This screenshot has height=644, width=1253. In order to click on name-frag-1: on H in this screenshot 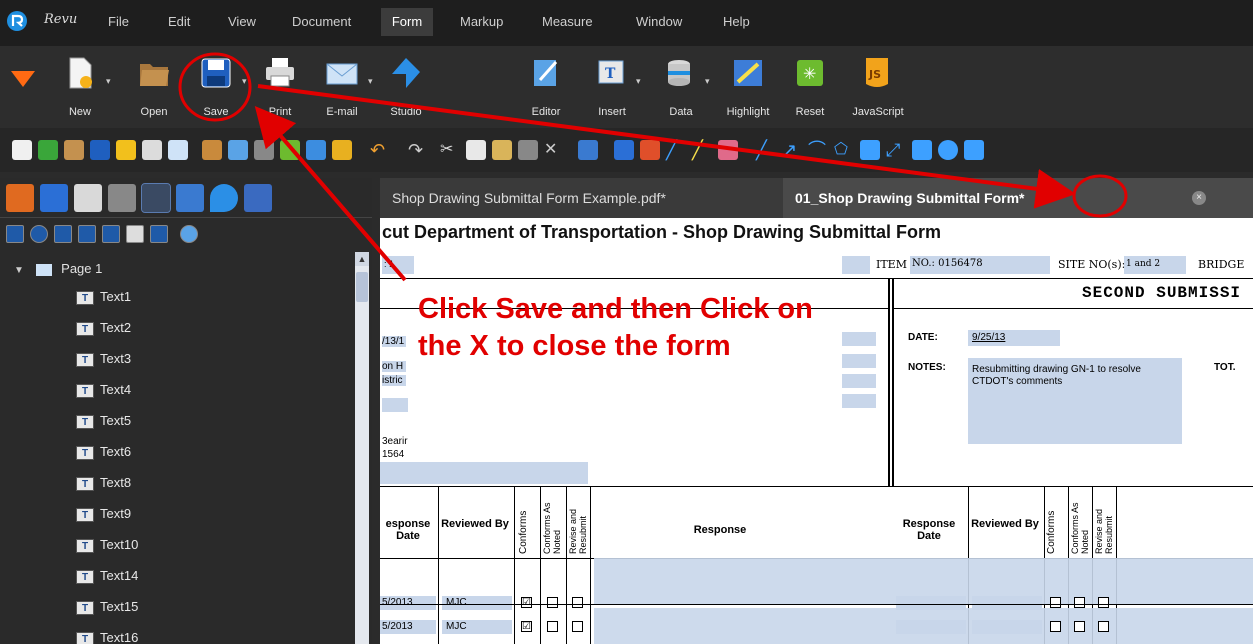, I will do `click(394, 366)`.